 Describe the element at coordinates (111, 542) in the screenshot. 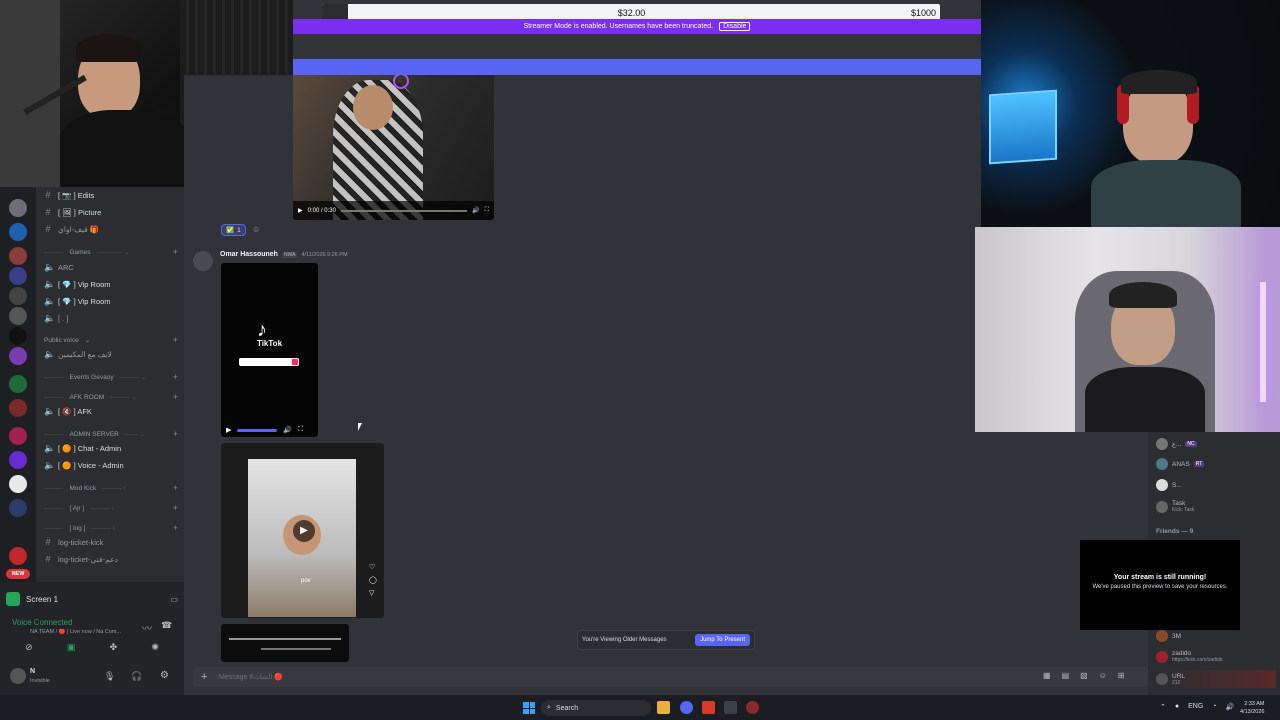

I see `channel-log-ticket-kick: # log-ticket-kick` at that location.